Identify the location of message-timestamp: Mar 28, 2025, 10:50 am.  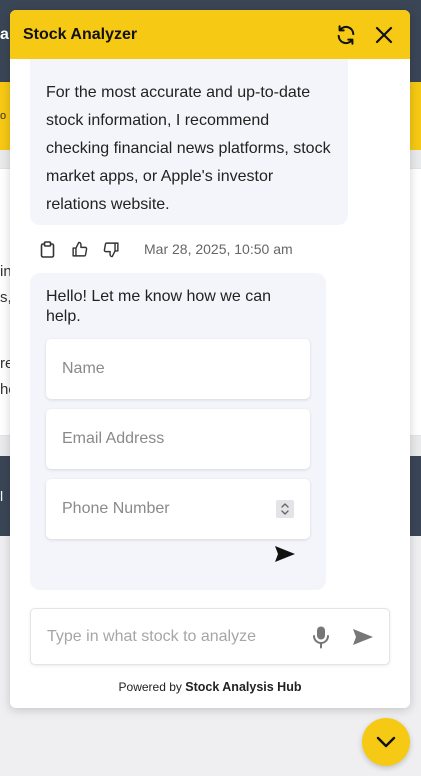
(218, 249).